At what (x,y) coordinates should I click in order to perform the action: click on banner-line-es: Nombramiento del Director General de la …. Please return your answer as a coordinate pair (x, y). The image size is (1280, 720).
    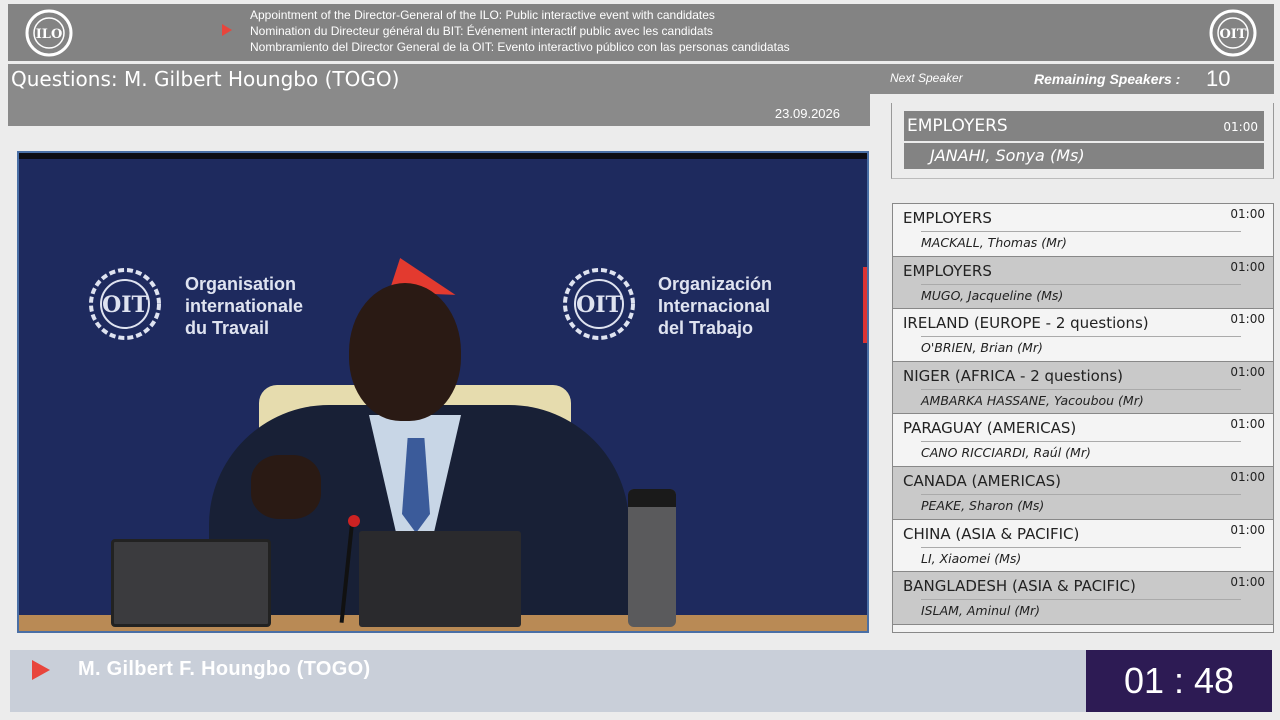
    Looking at the image, I should click on (520, 47).